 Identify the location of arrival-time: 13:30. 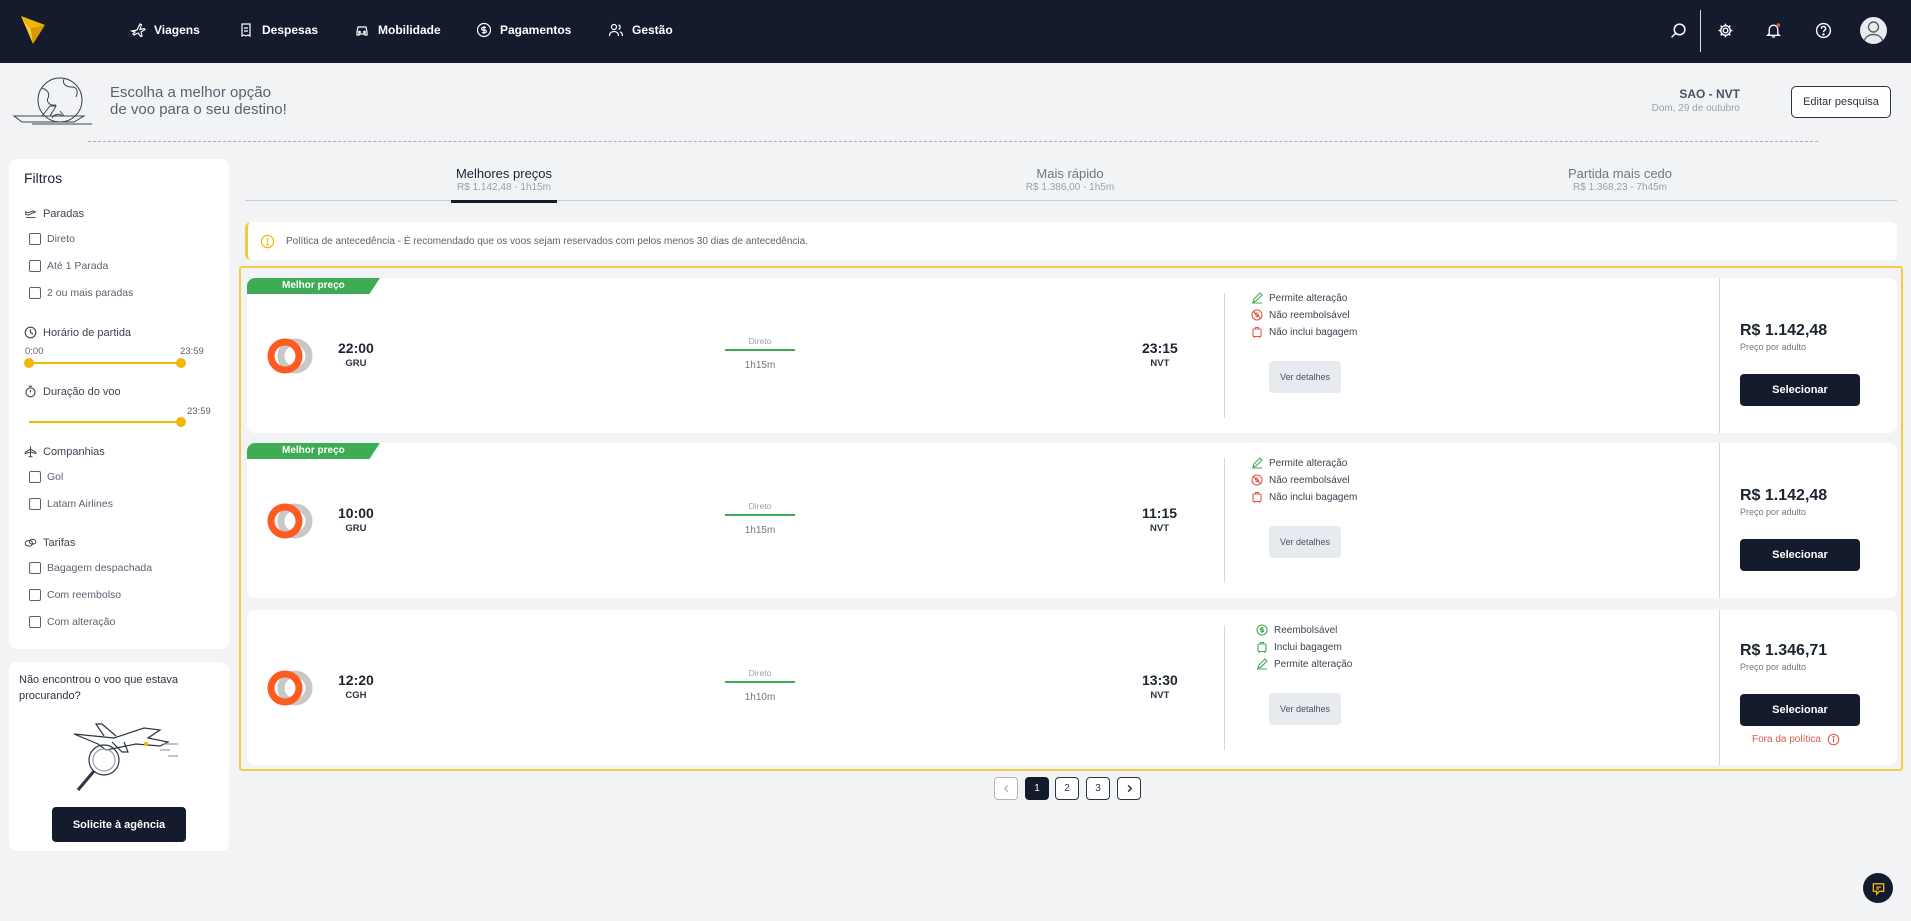
(1160, 680).